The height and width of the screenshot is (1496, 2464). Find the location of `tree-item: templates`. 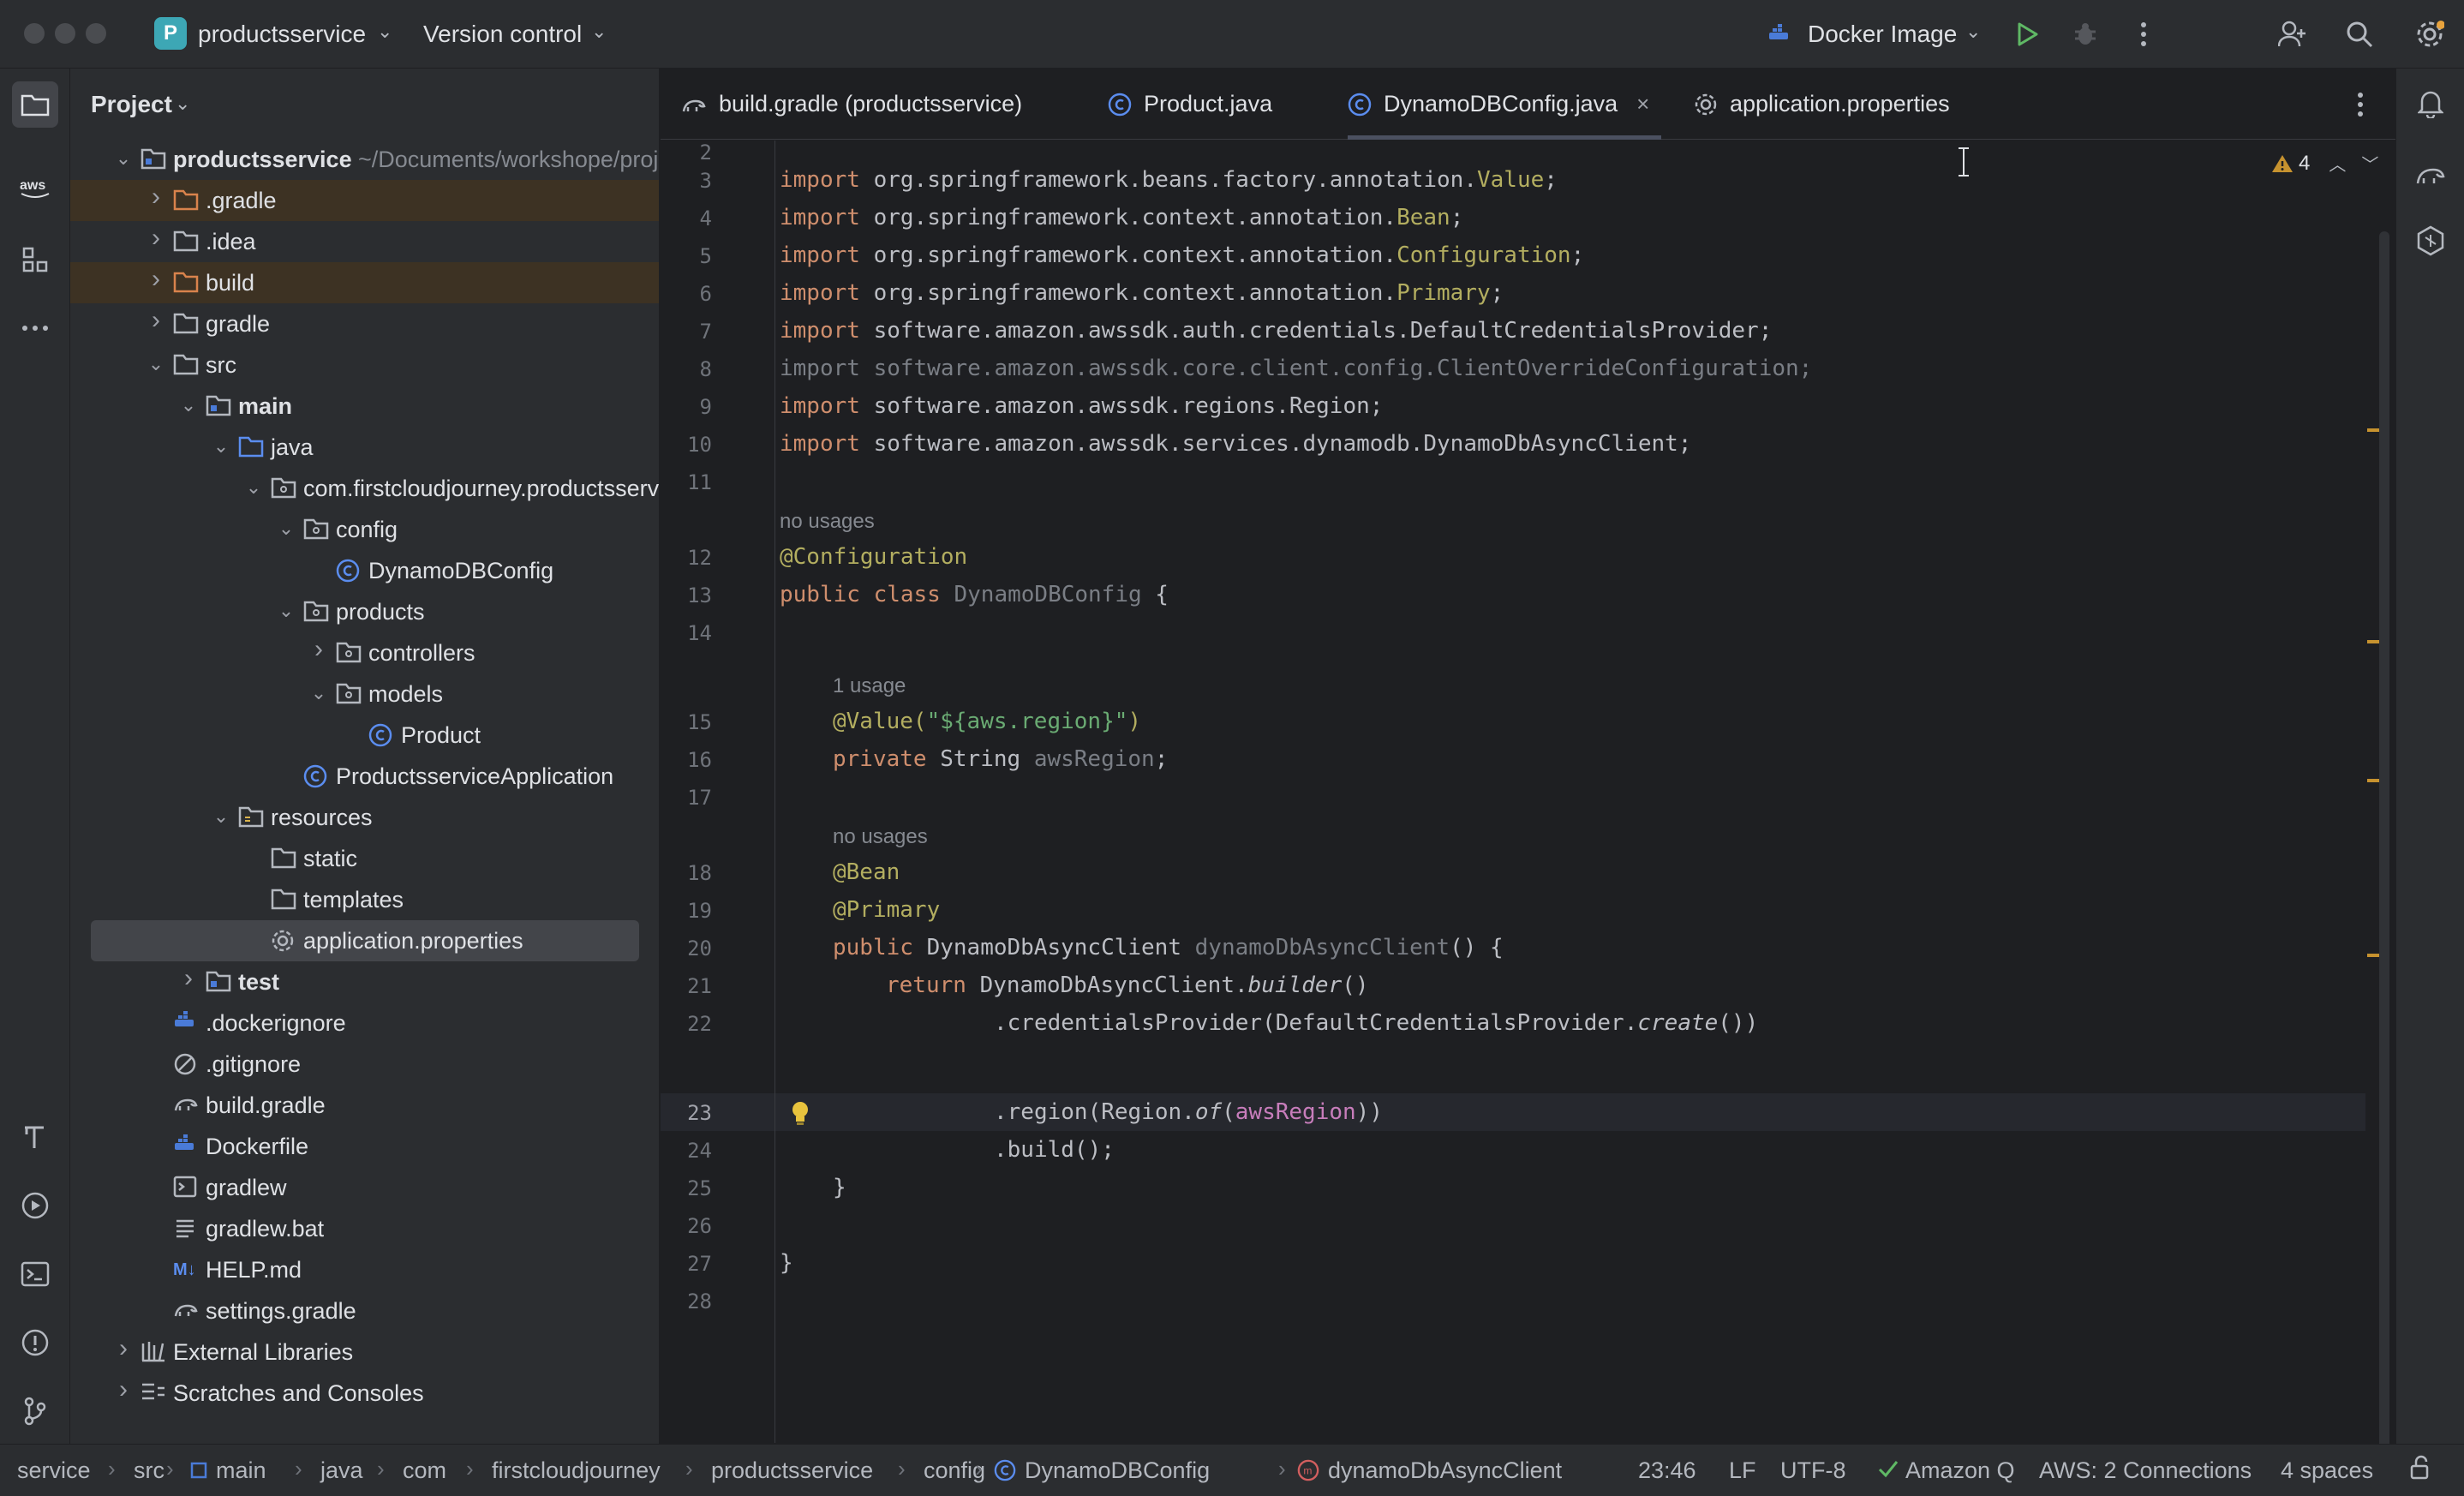

tree-item: templates is located at coordinates (364, 899).